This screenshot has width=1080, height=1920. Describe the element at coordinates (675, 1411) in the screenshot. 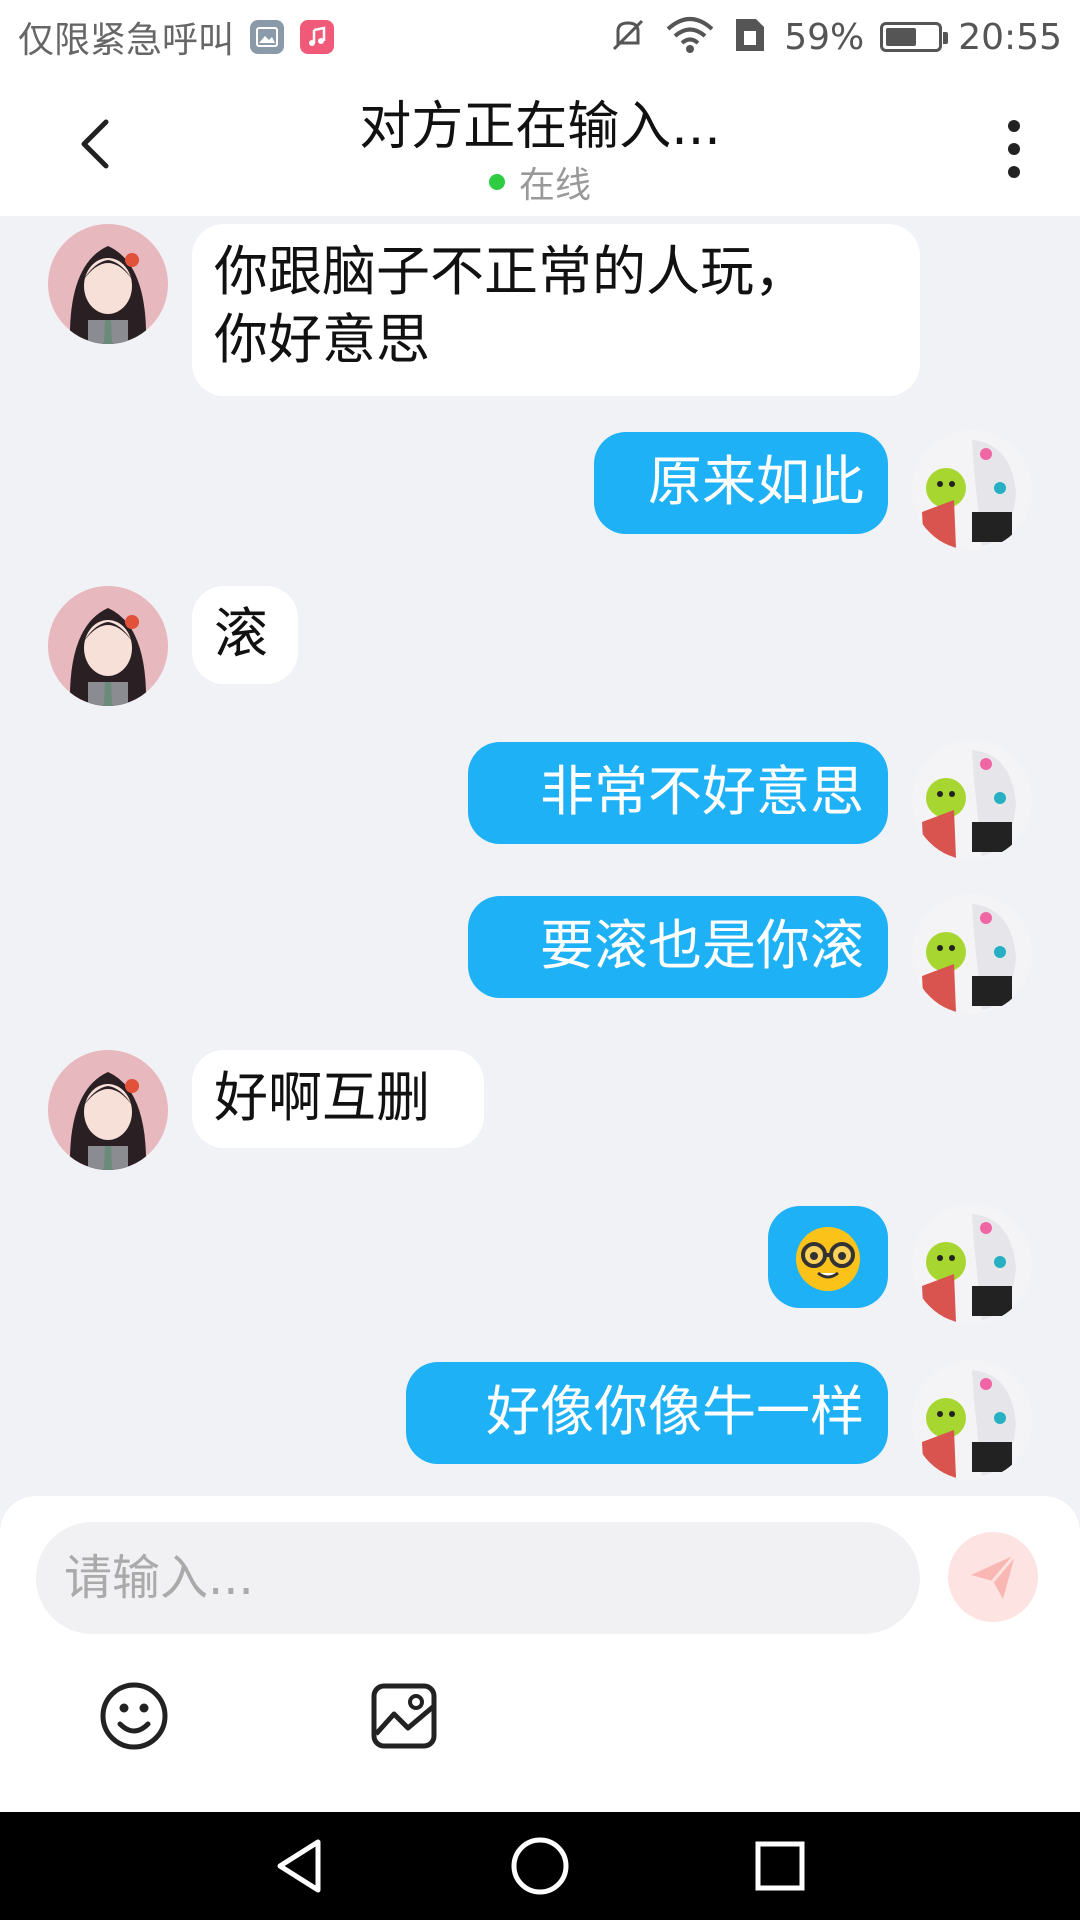

I see `message-text: 好像你像牛一样` at that location.